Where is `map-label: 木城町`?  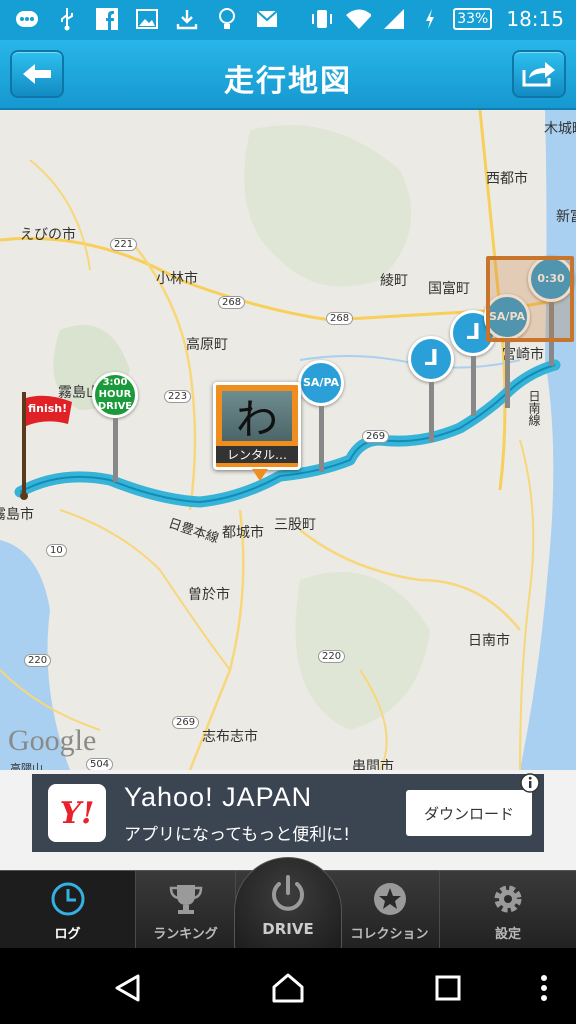
map-label: 木城町 is located at coordinates (560, 129).